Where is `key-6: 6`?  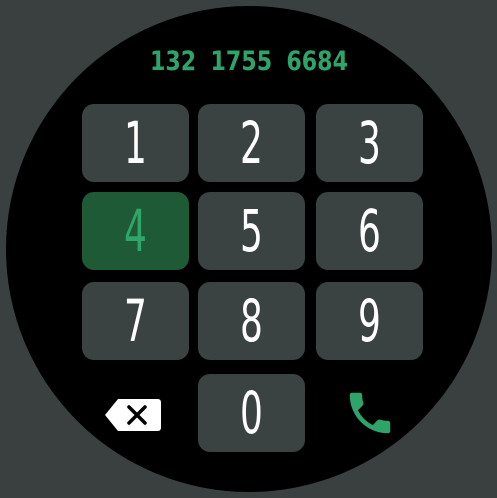
key-6: 6 is located at coordinates (369, 231).